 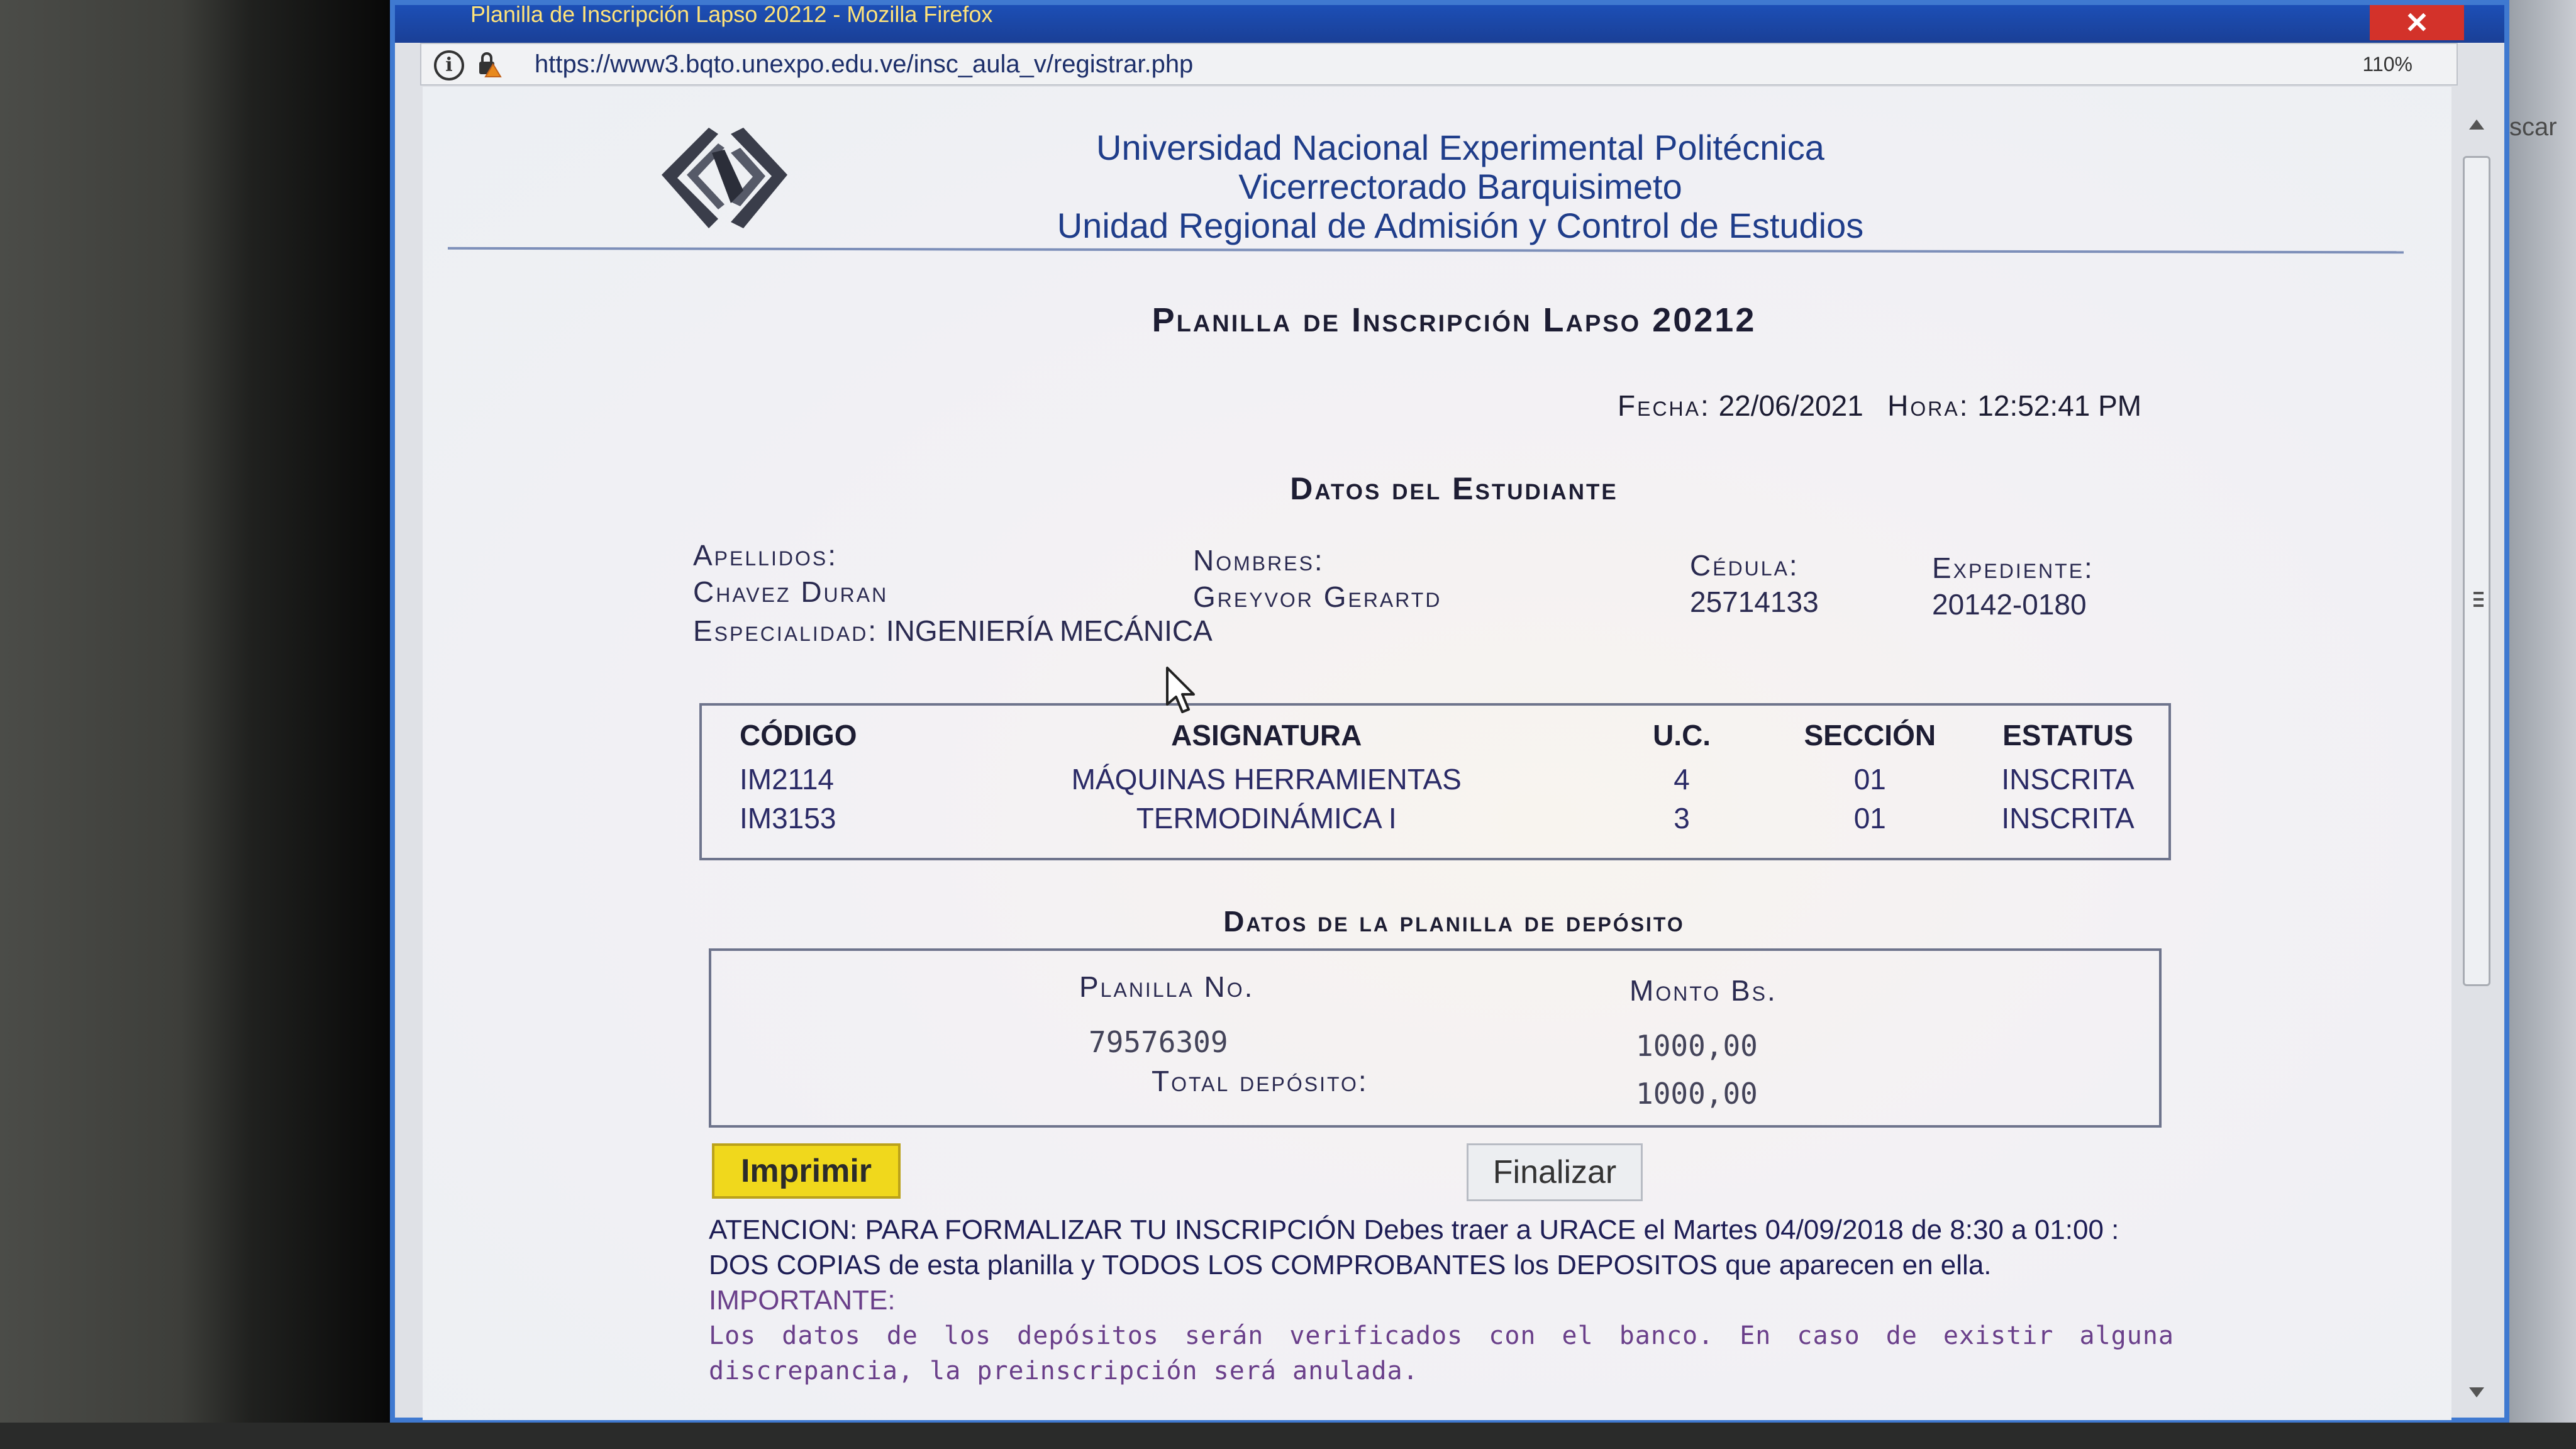 What do you see at coordinates (1790, 405) in the screenshot?
I see `fecha-value: 22/06/2021` at bounding box center [1790, 405].